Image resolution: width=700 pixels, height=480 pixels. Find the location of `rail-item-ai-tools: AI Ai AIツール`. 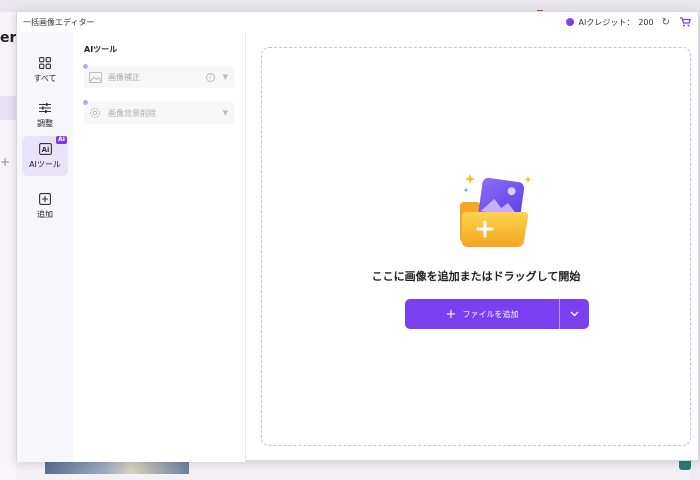

rail-item-ai-tools: AI Ai AIツール is located at coordinates (45, 156).